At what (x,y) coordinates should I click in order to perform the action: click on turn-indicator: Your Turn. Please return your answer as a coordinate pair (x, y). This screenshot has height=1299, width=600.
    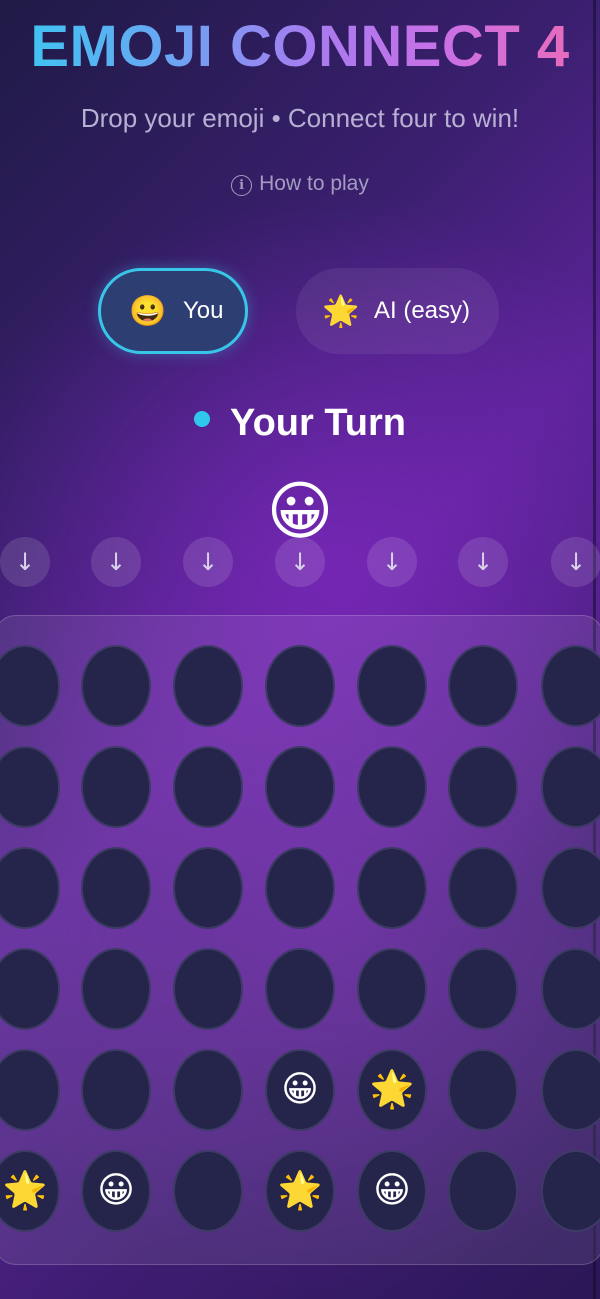
    Looking at the image, I should click on (300, 423).